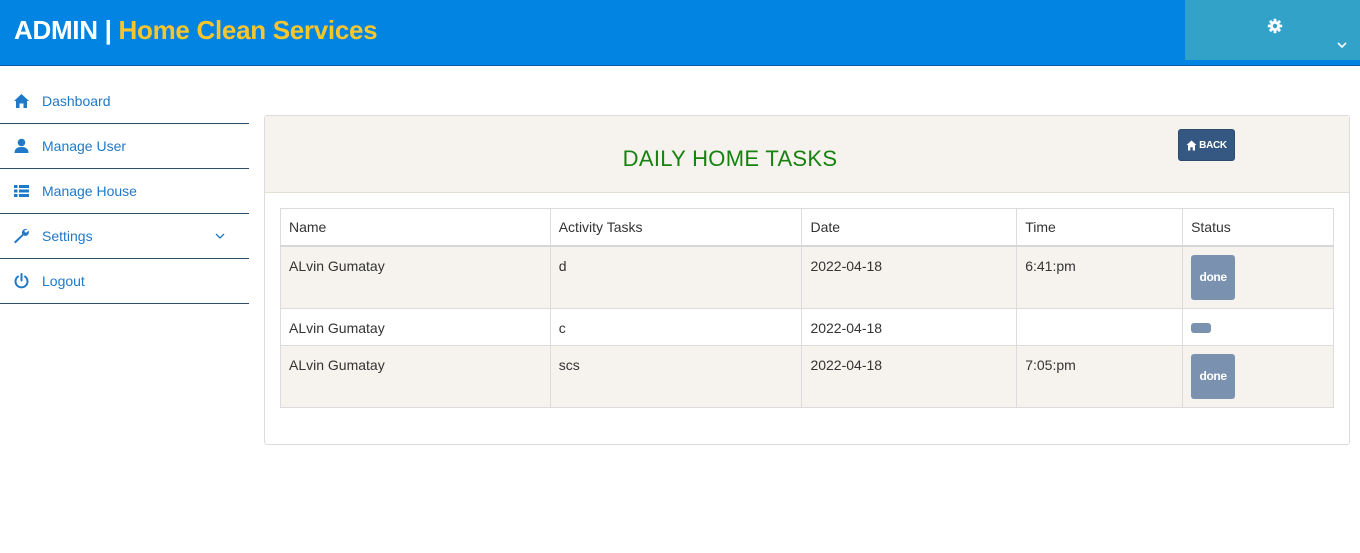 The height and width of the screenshot is (553, 1360). I want to click on cell-task: d, so click(676, 277).